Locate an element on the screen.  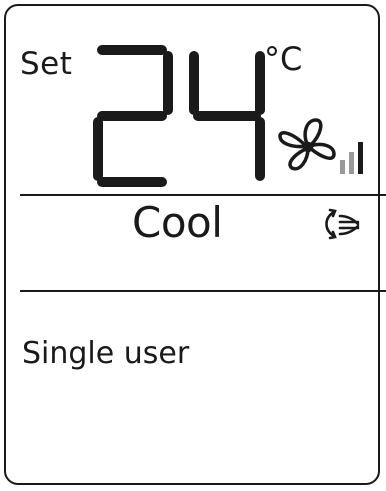
divider-bottom is located at coordinates (203, 291).